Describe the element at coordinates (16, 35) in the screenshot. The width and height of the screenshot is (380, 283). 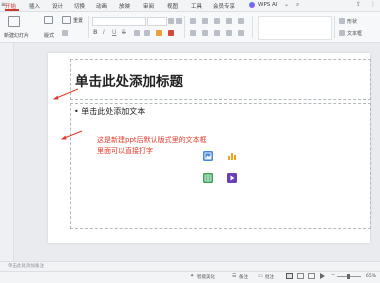
I see `new-slide-label: 新建幻灯片` at that location.